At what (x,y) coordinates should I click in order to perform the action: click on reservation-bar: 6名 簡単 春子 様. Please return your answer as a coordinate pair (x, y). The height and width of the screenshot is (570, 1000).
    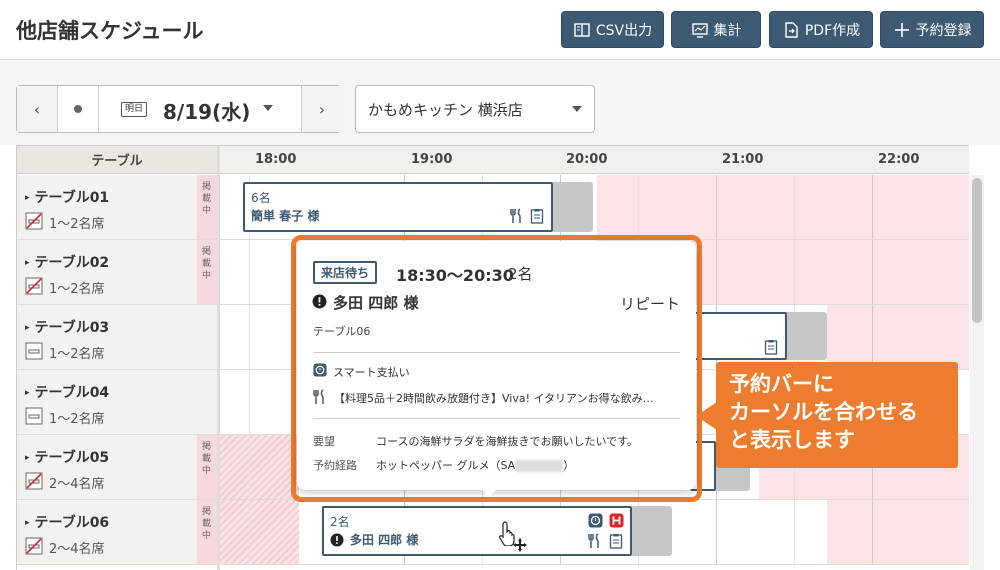
    Looking at the image, I should click on (398, 207).